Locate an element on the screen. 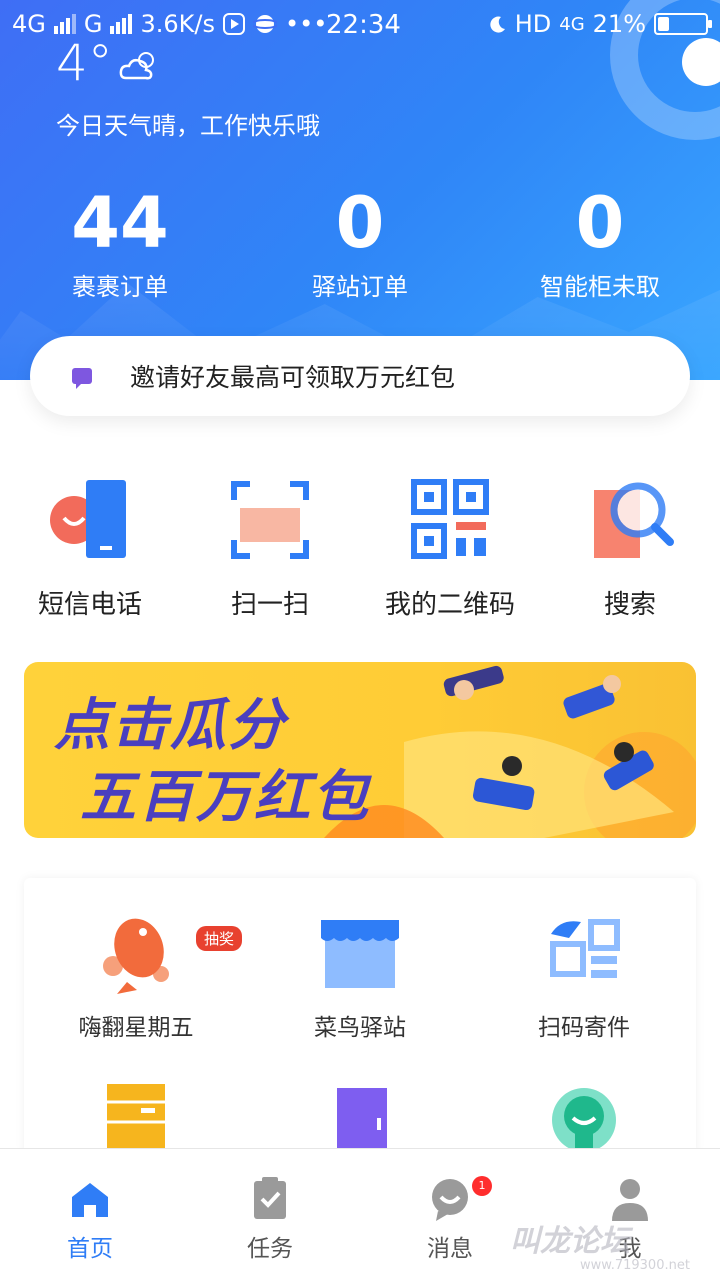  quick-search: 搜索 is located at coordinates (630, 545).